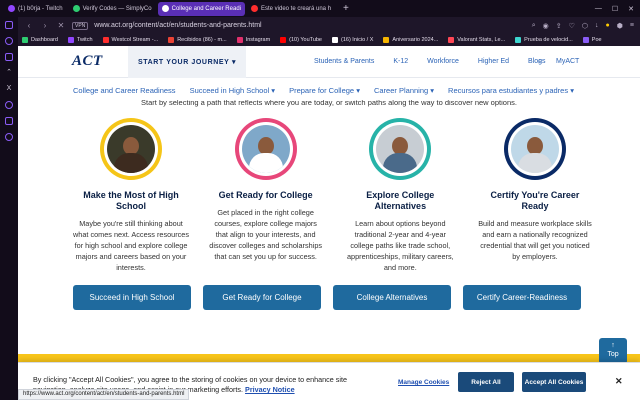  I want to click on player-icon, so click(9, 105).